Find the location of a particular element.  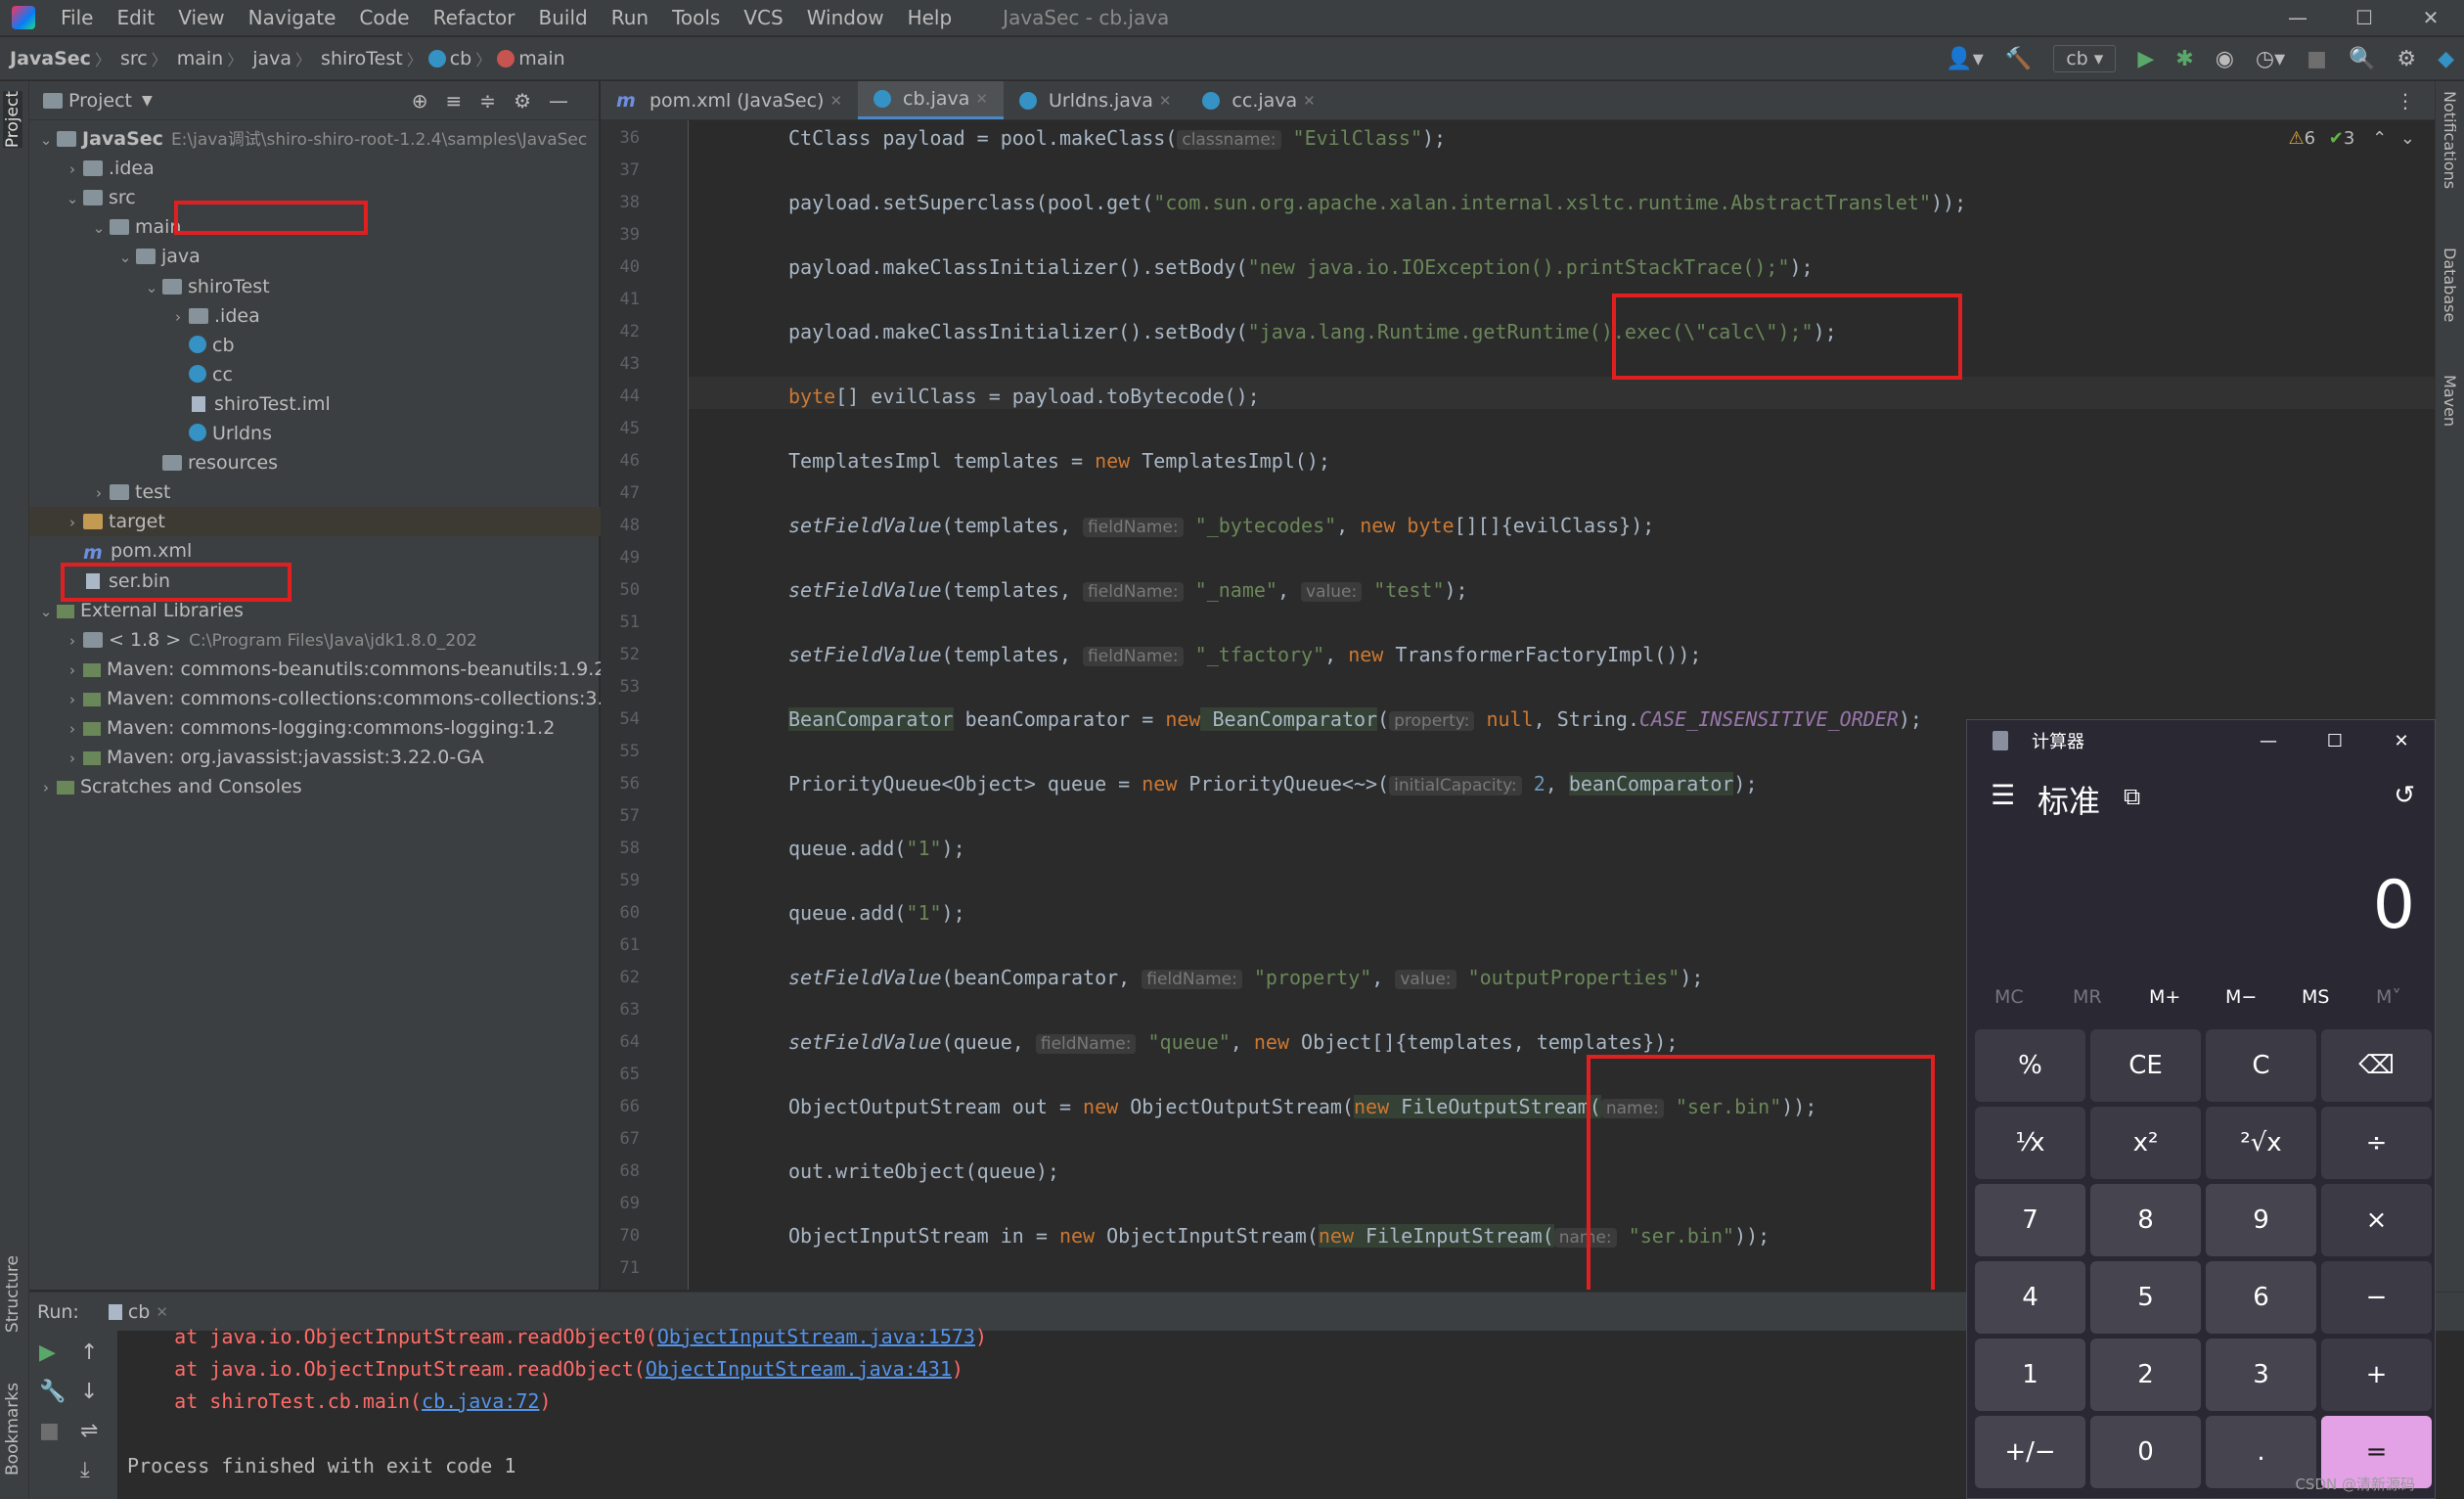

menu-tools: Tools is located at coordinates (696, 17).